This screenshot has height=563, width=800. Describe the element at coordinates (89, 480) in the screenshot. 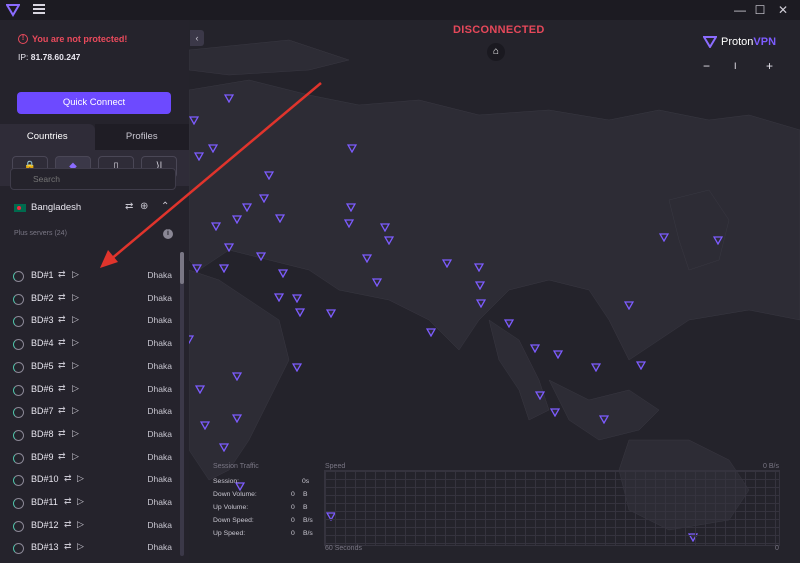

I see `server-row: BD#10 ⇄ ▷ Dhaka` at that location.